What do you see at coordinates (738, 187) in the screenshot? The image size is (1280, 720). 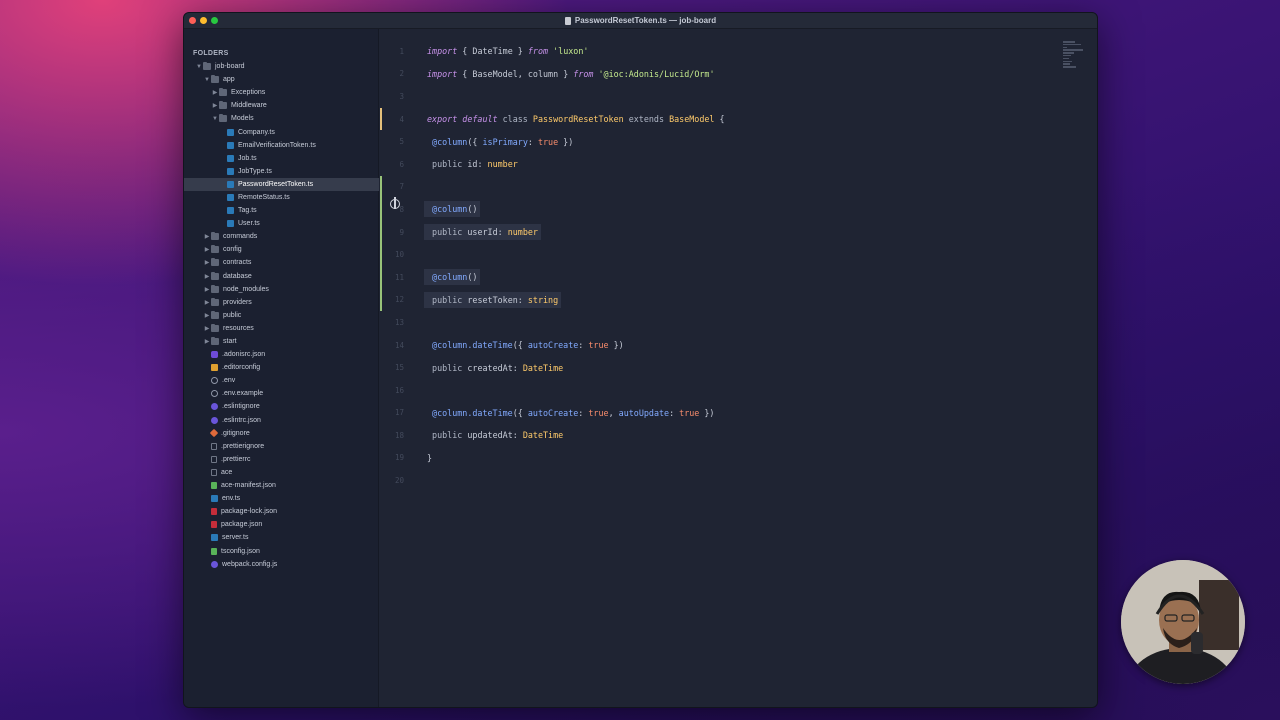 I see `code-line: 7` at bounding box center [738, 187].